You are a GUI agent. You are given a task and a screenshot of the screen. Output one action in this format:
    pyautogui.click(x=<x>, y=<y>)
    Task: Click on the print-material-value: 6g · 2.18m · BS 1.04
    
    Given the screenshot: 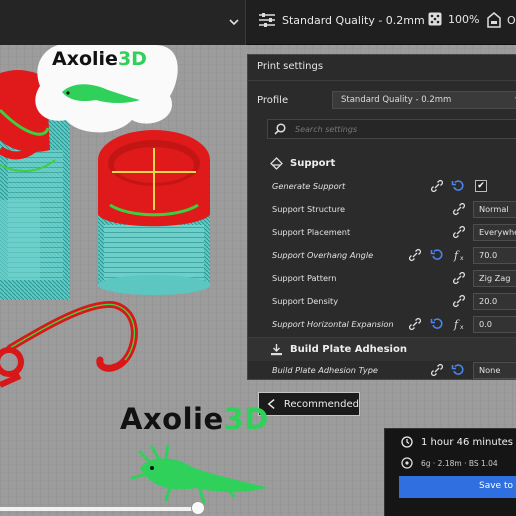 What is the action you would take?
    pyautogui.click(x=459, y=463)
    